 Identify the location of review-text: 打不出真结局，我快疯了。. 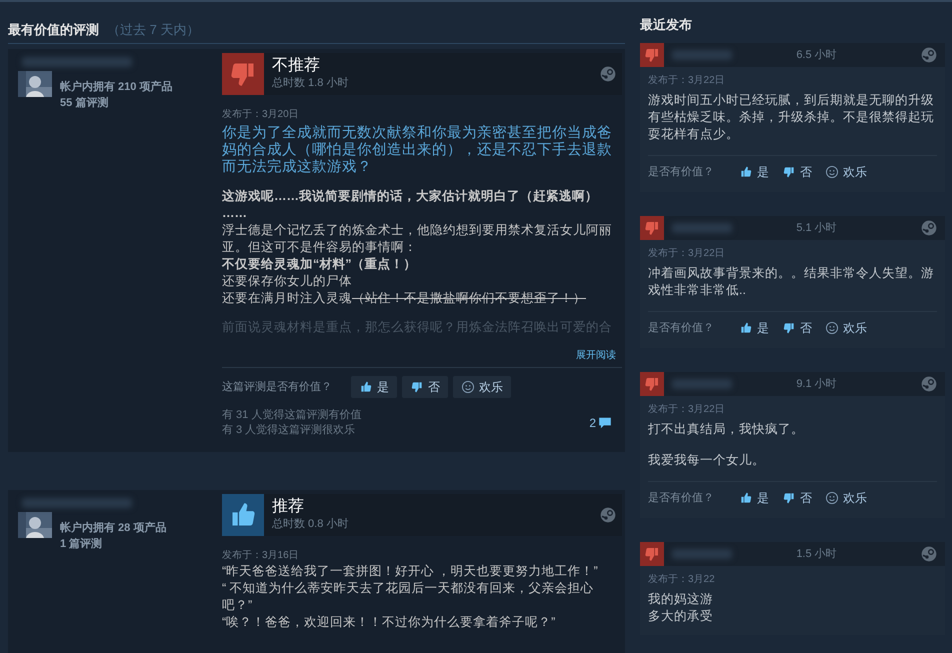
(726, 429).